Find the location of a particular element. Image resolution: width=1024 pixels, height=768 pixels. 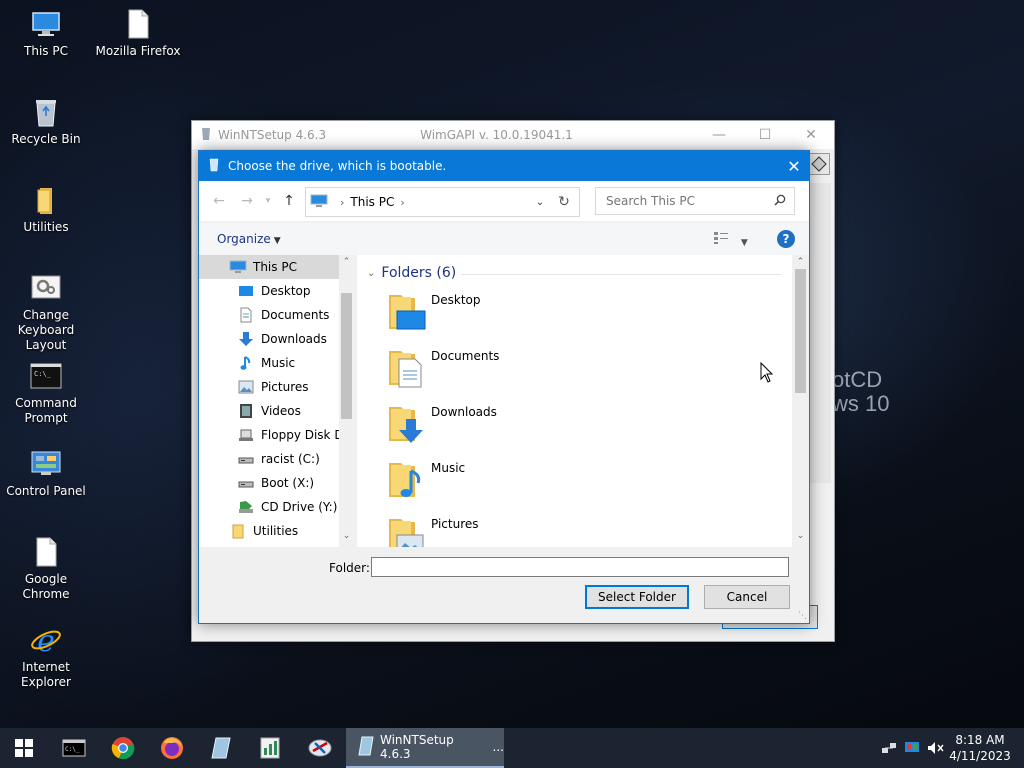

maximize-button: ☐ is located at coordinates (765, 135).